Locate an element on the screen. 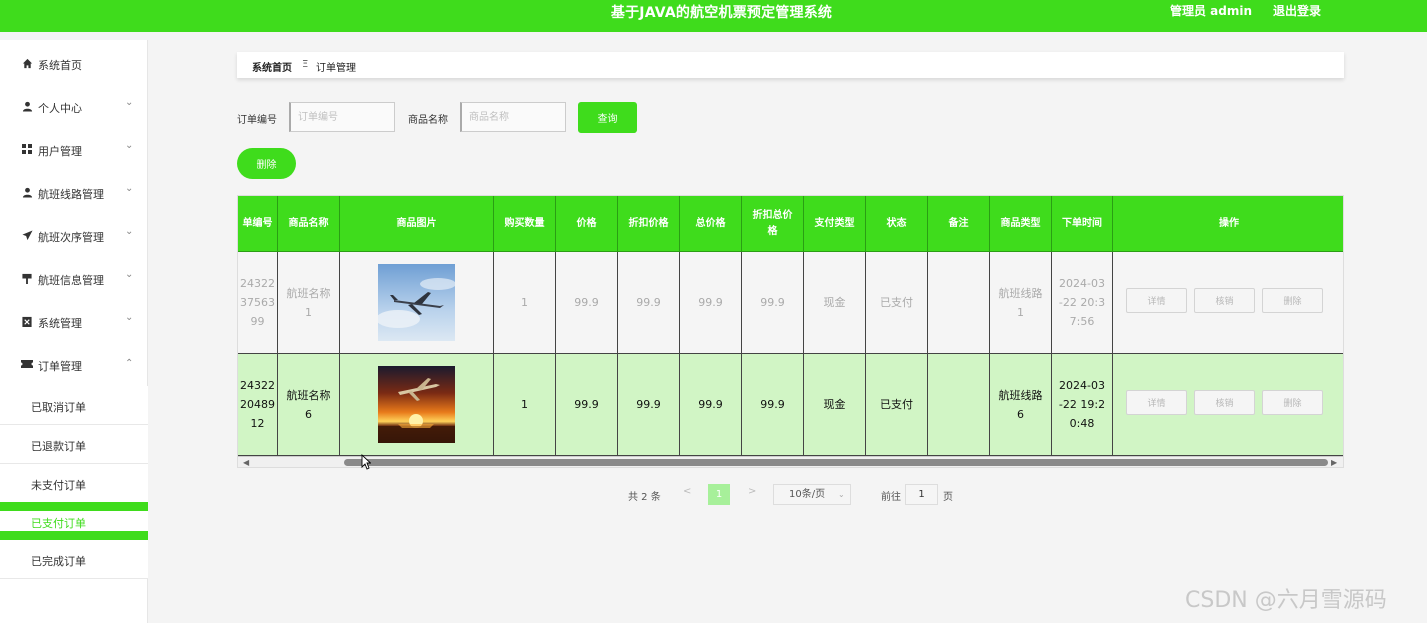 The image size is (1427, 623). column-header: 商品名称 is located at coordinates (309, 224).